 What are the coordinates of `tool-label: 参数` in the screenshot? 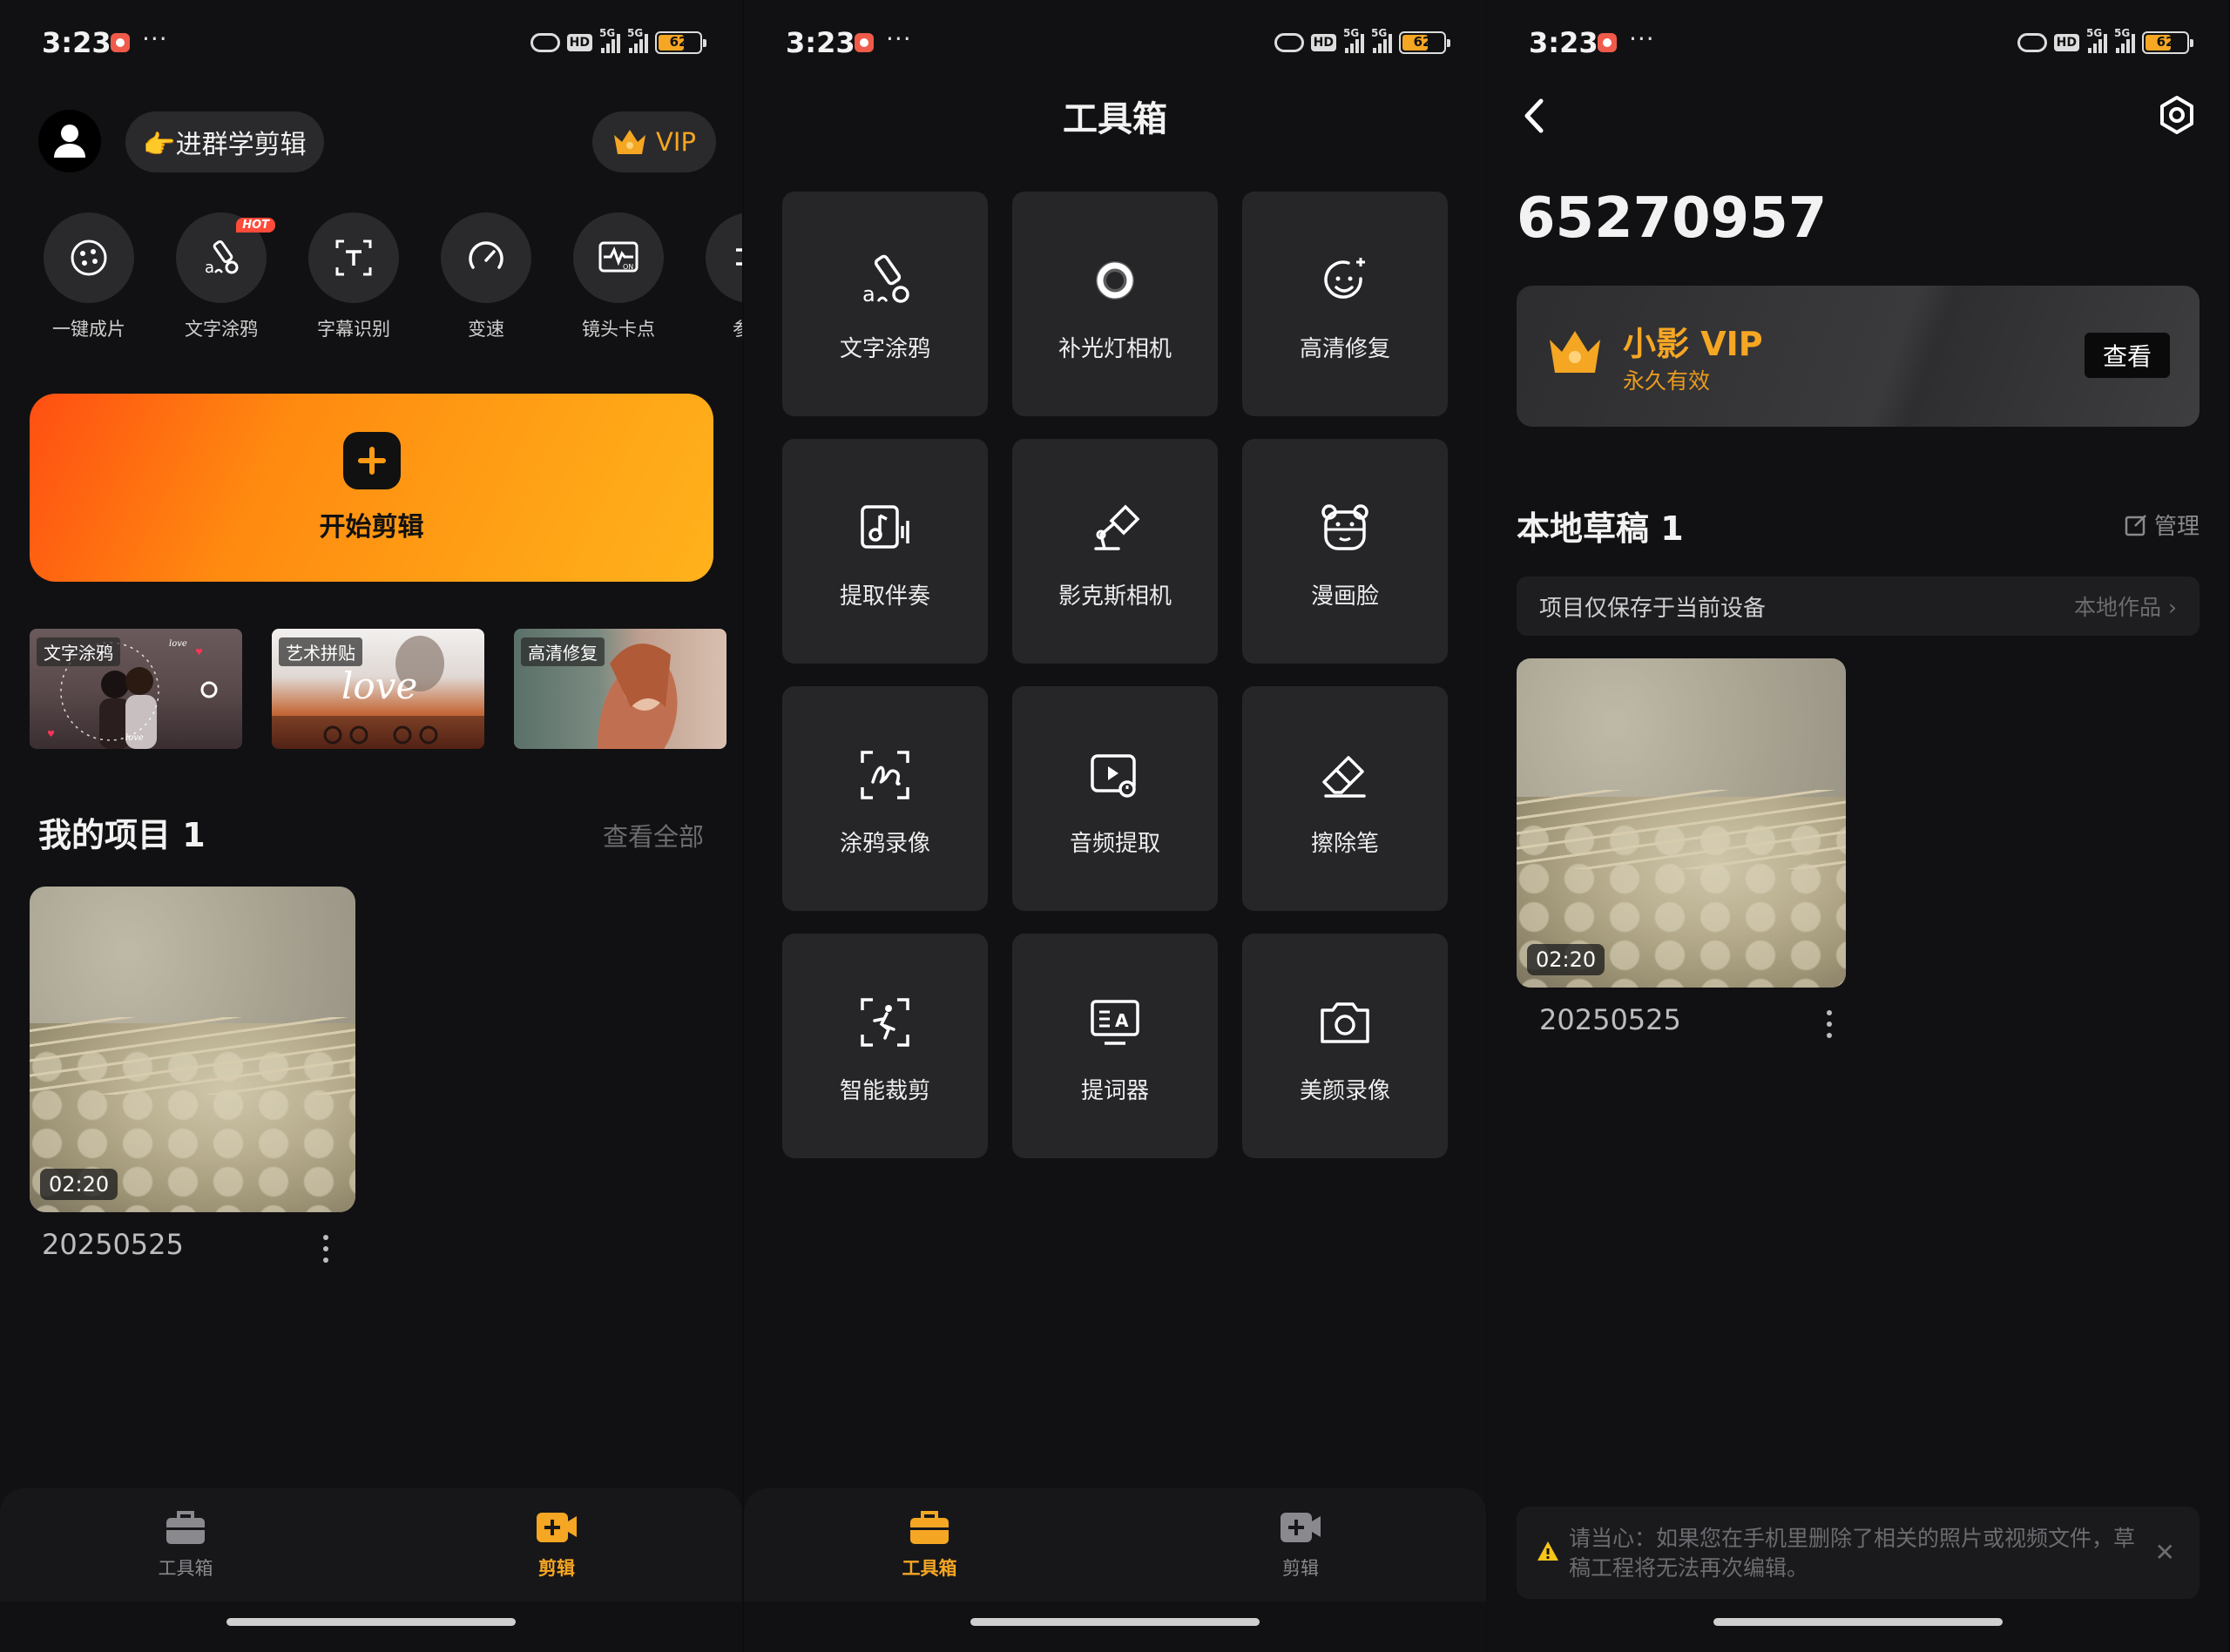 It's located at (737, 329).